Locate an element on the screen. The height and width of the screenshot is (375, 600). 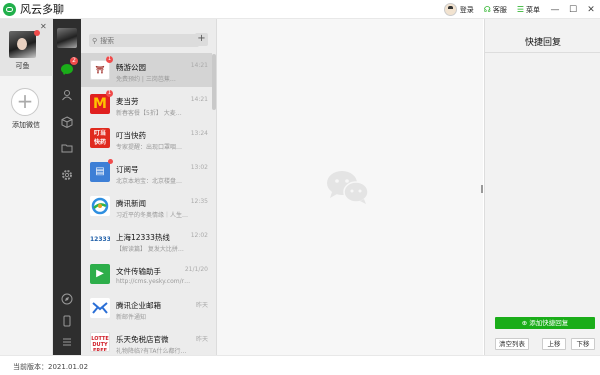
wechat-watermark-icon is located at coordinates (348, 187).